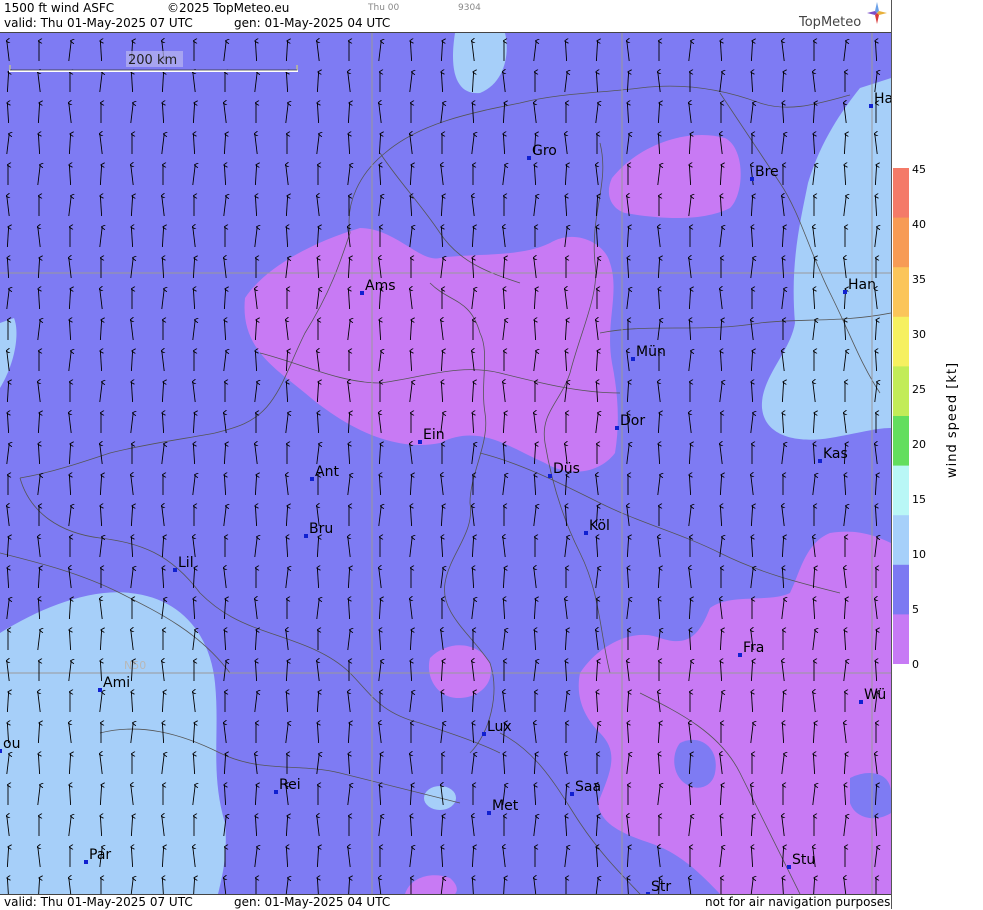 This screenshot has width=983, height=910. I want to click on footer-disclaimer: not for air navigation purposes, so click(798, 902).